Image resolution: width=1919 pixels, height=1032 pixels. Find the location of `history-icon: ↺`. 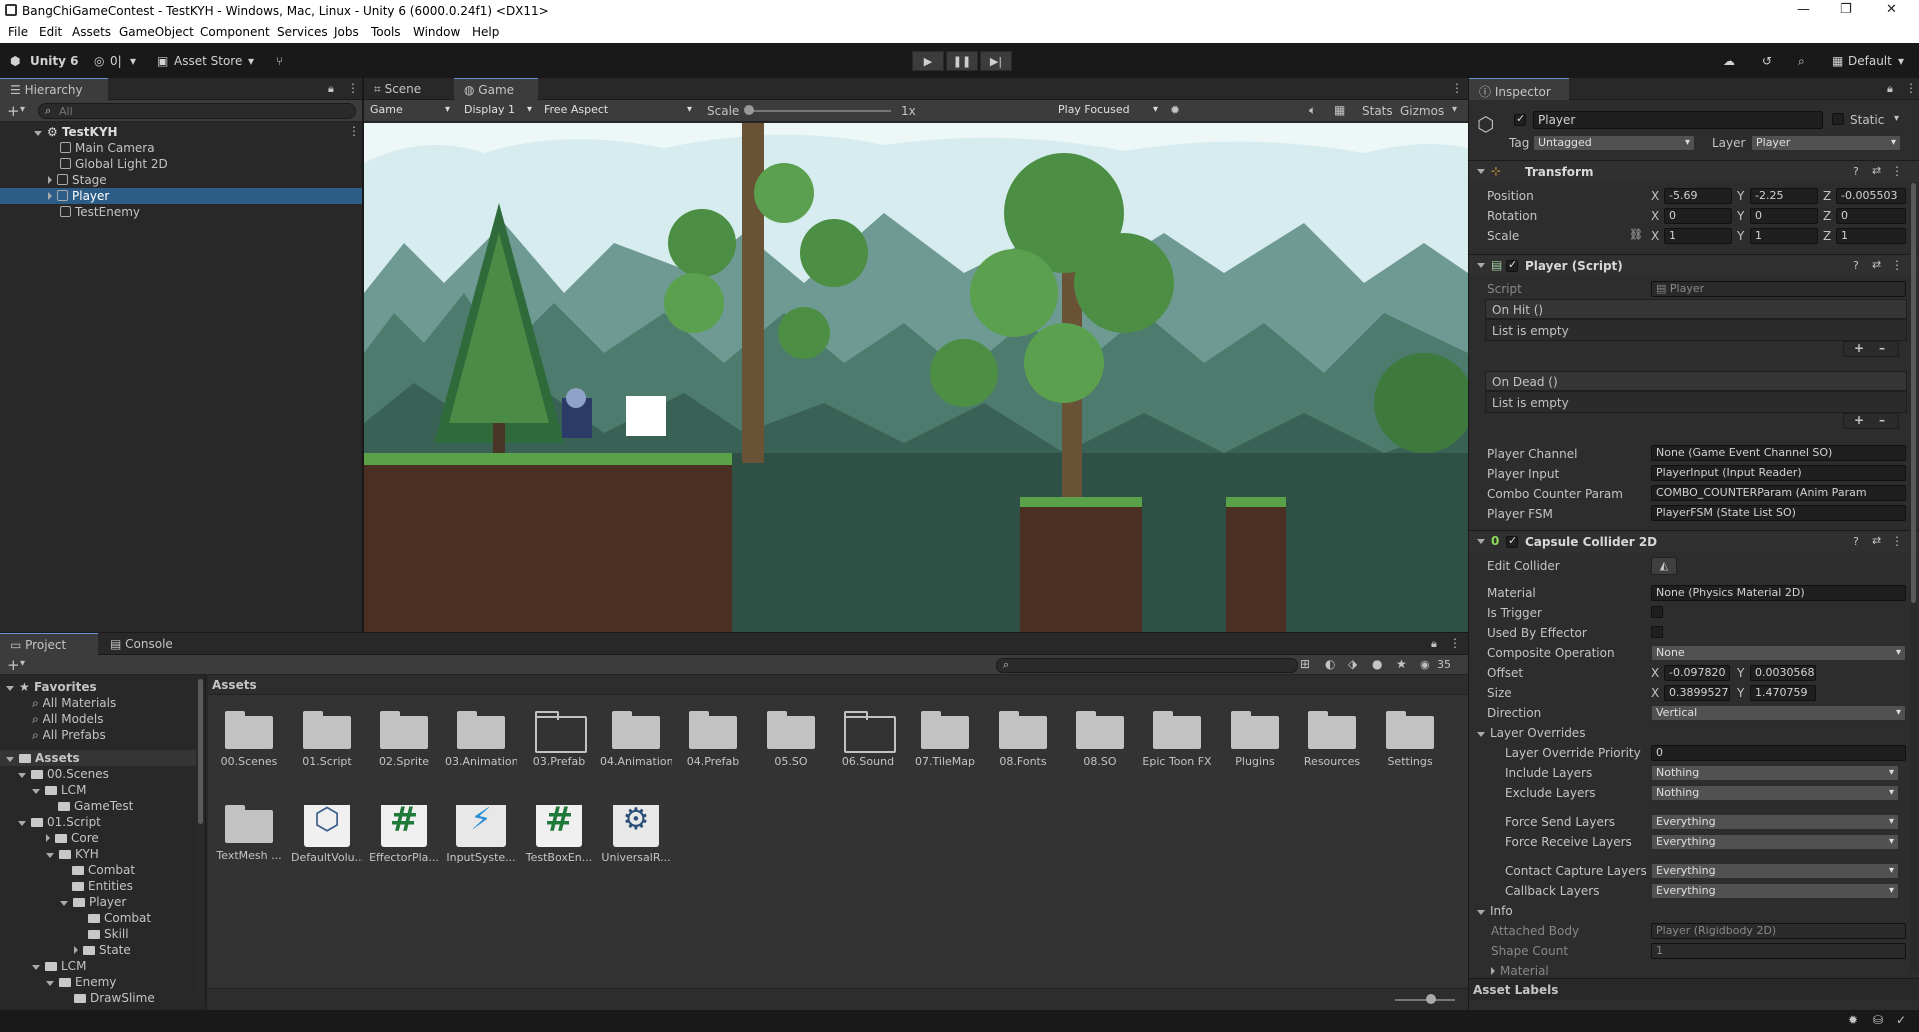

history-icon: ↺ is located at coordinates (1767, 61).